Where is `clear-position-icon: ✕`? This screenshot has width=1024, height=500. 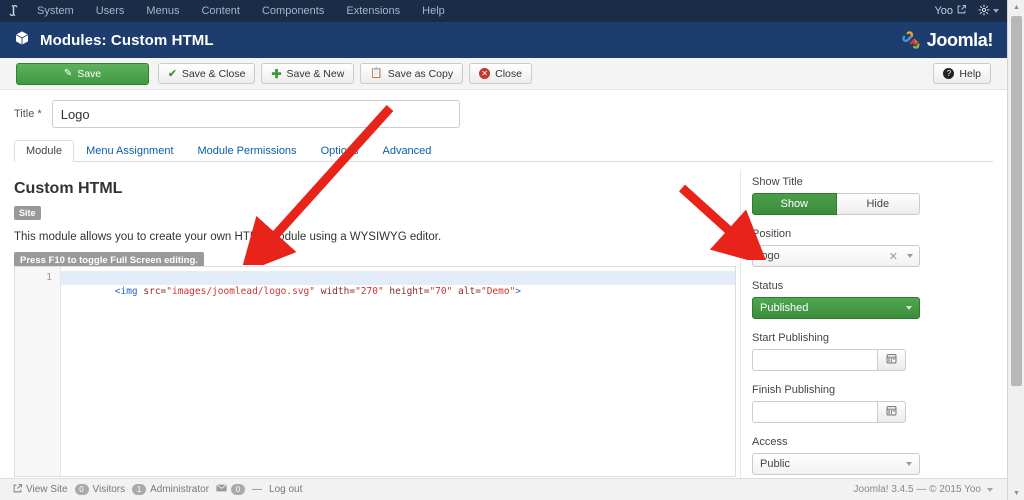 clear-position-icon: ✕ is located at coordinates (893, 256).